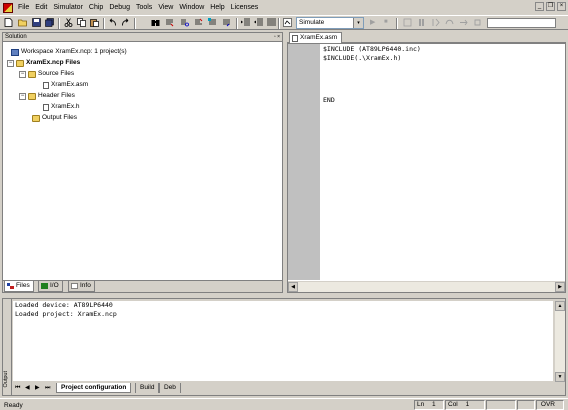 Image resolution: width=568 pixels, height=410 pixels. Describe the element at coordinates (147, 388) in the screenshot. I see `tab-build: Build` at that location.